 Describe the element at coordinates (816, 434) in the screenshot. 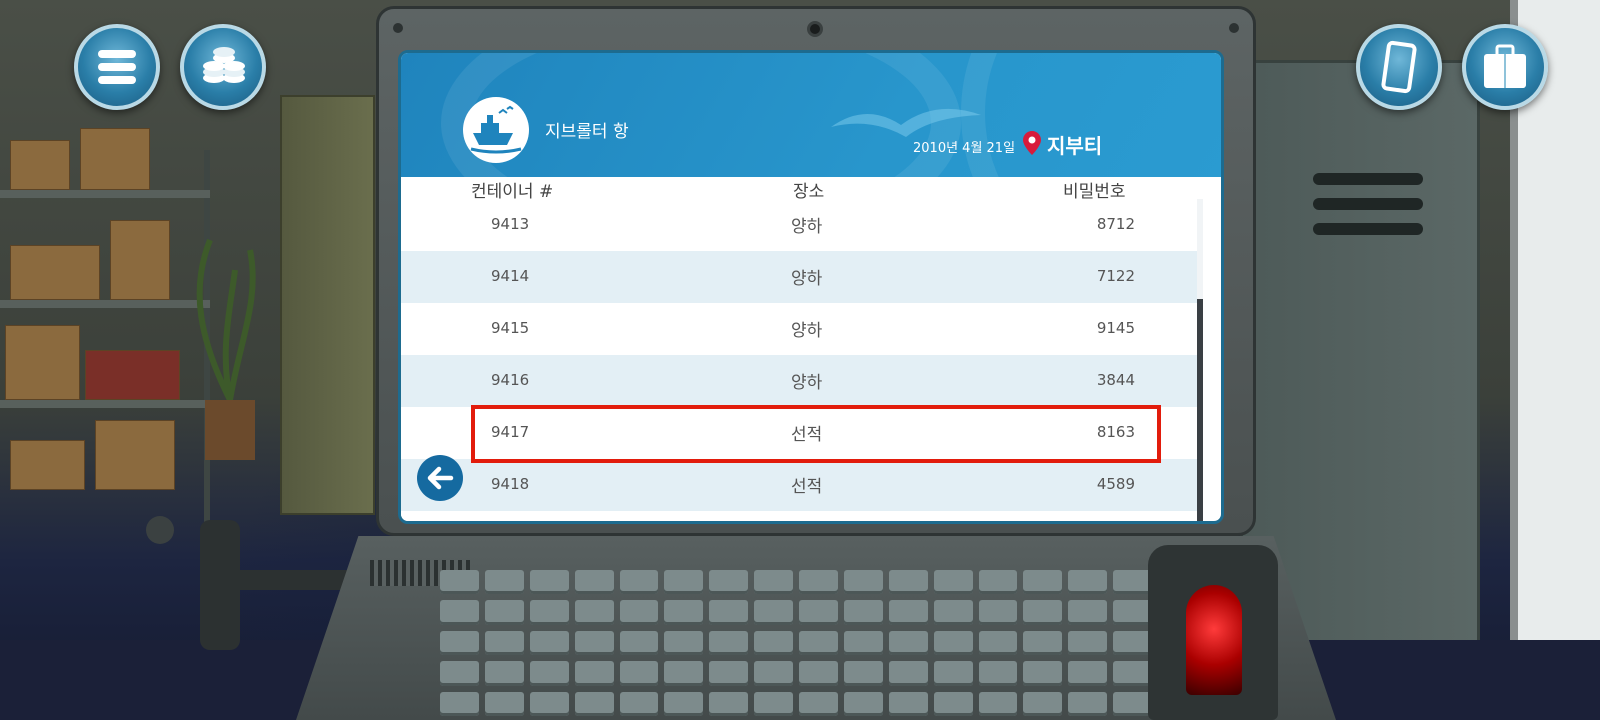

I see `highlight-box` at that location.